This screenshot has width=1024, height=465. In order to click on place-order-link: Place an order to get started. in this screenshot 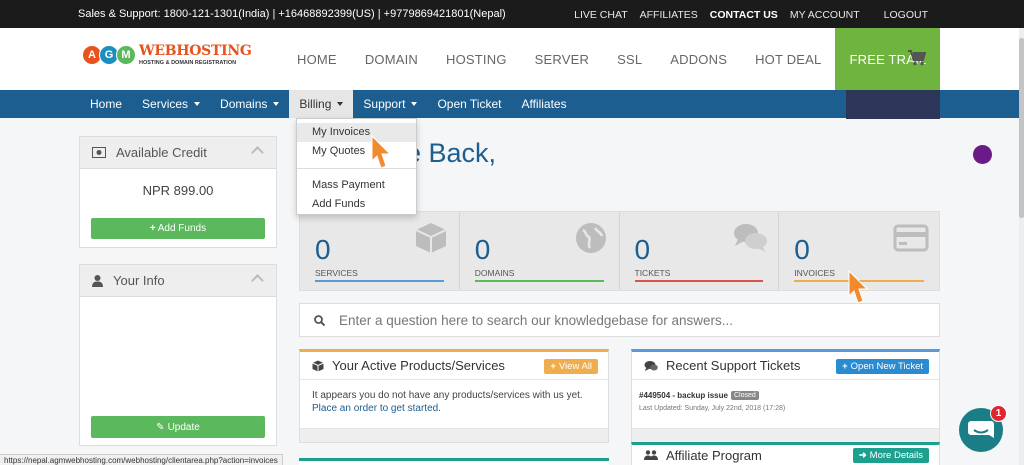, I will do `click(376, 408)`.